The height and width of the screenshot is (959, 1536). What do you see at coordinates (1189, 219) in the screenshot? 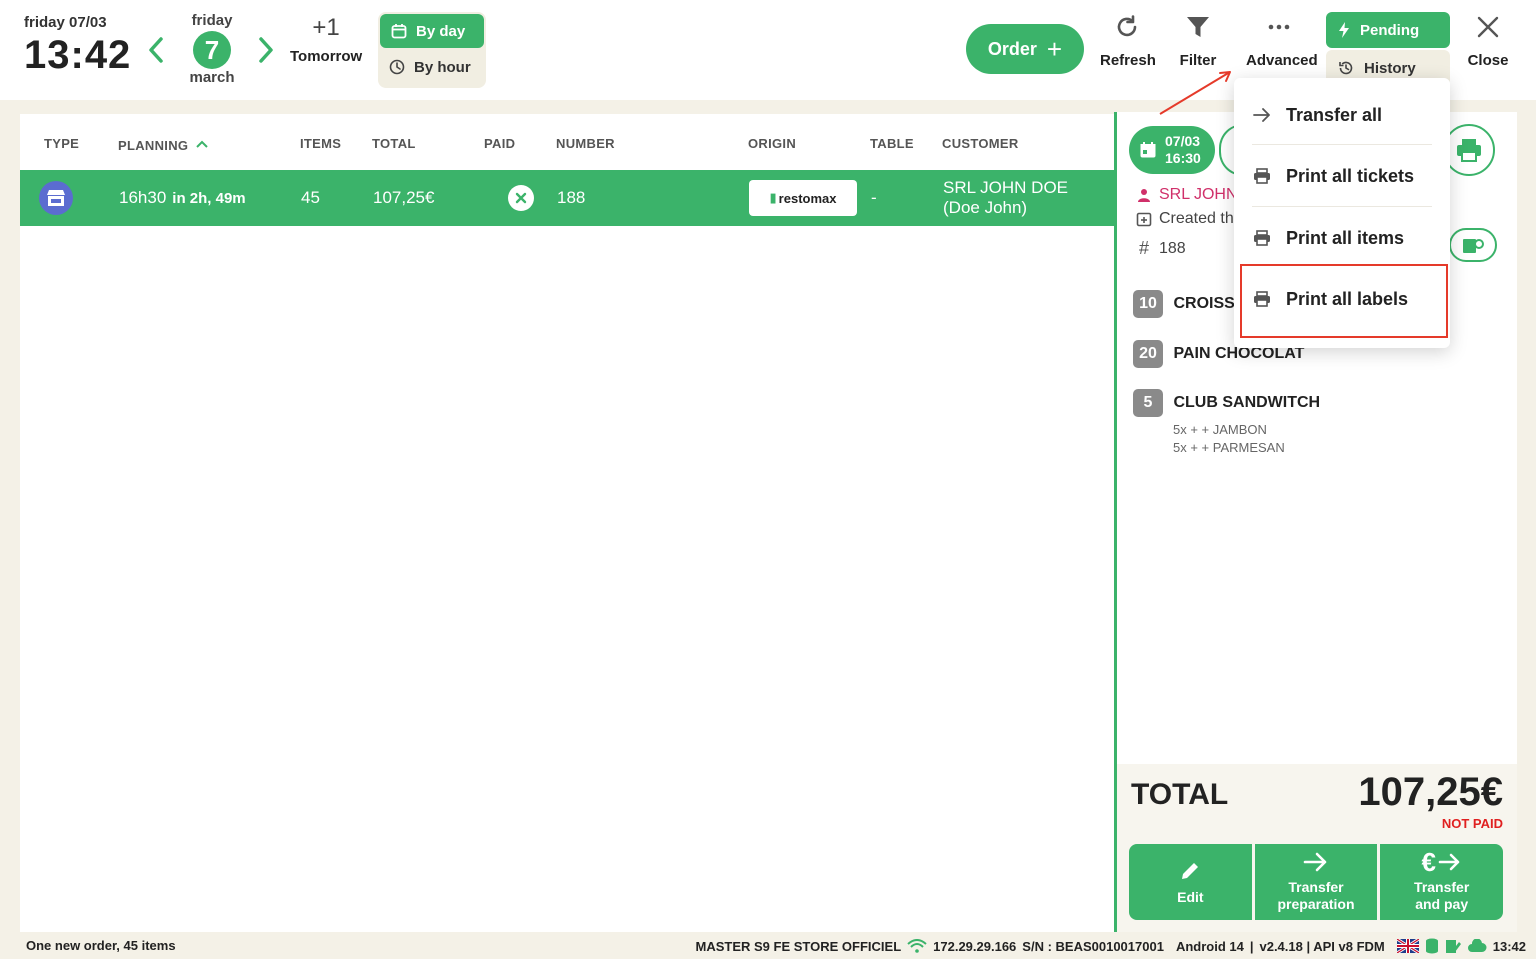
I see `created-date: Created the` at bounding box center [1189, 219].